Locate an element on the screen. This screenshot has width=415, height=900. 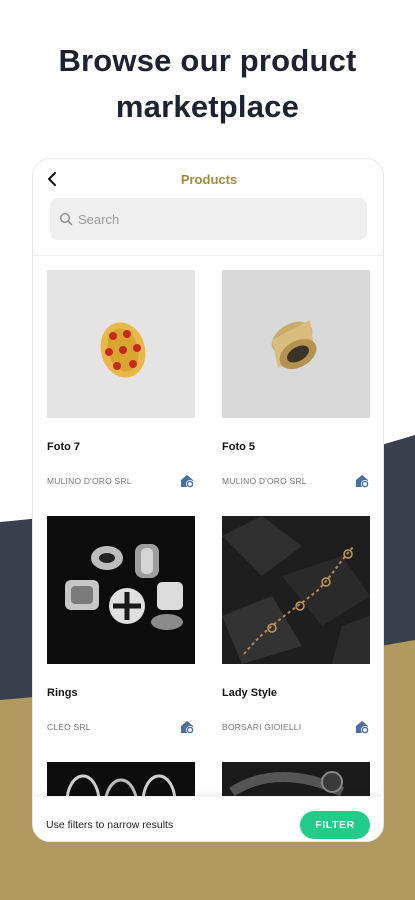
filter-button: FILTER is located at coordinates (335, 825).